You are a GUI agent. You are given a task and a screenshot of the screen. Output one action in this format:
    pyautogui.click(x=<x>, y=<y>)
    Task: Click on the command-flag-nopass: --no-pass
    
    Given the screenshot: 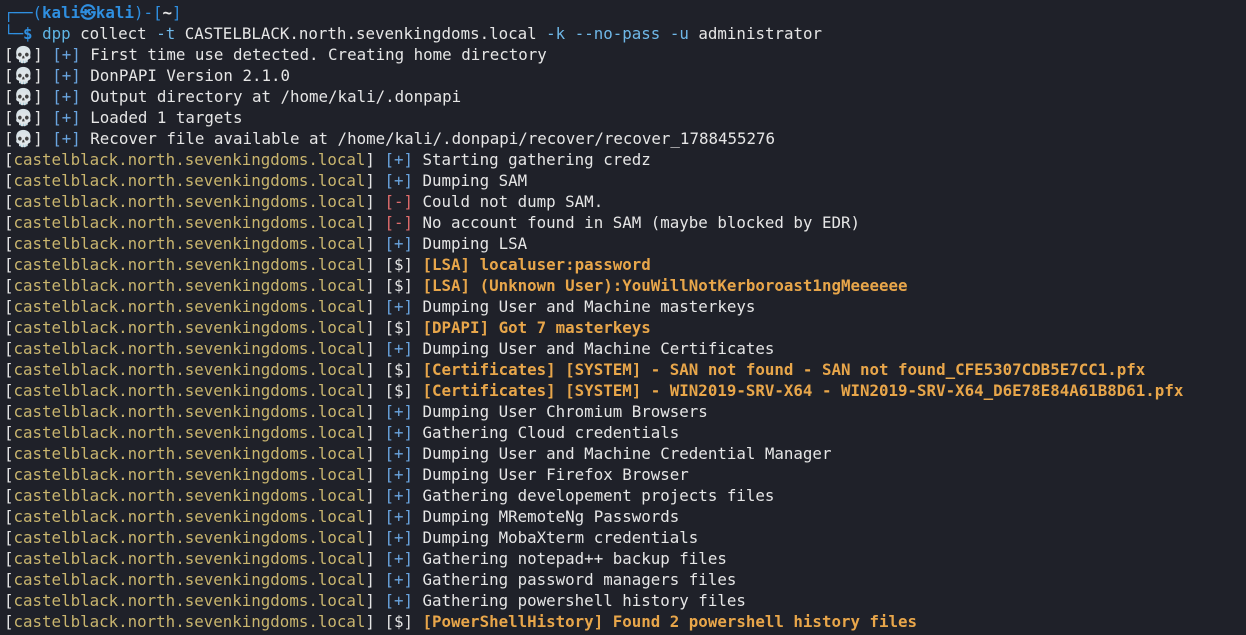 What is the action you would take?
    pyautogui.click(x=617, y=33)
    